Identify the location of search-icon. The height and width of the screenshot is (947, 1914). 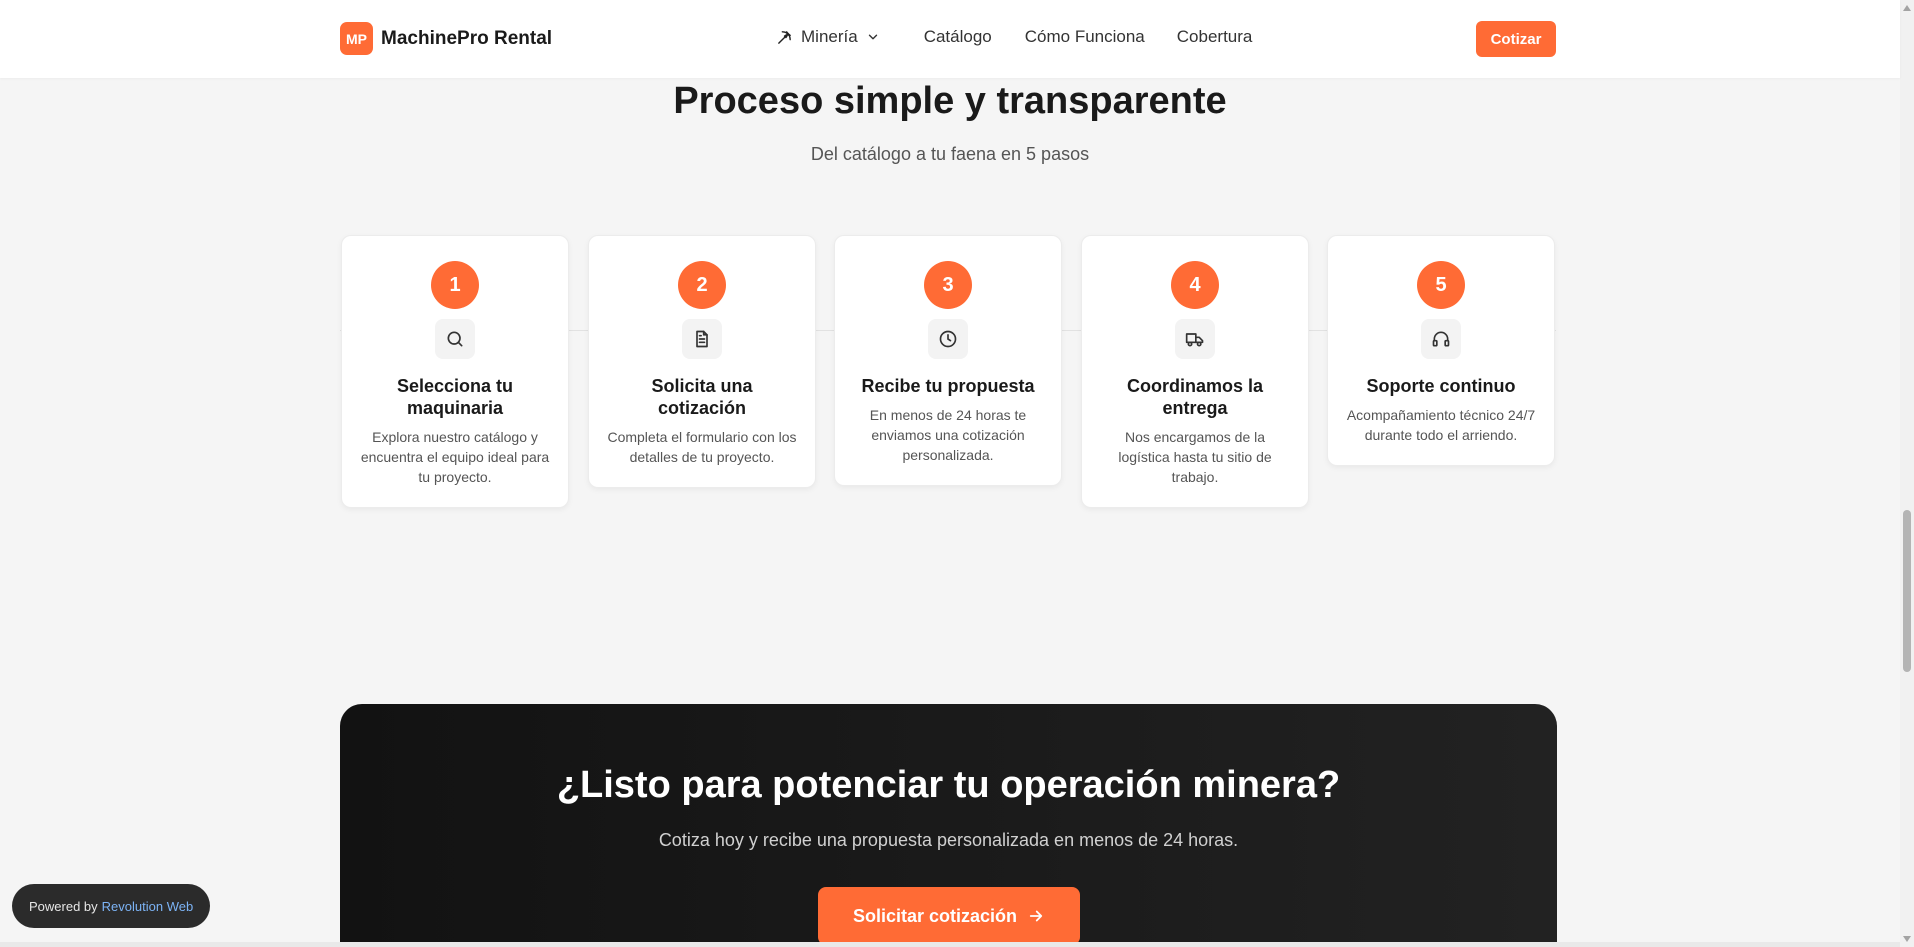
(455, 339).